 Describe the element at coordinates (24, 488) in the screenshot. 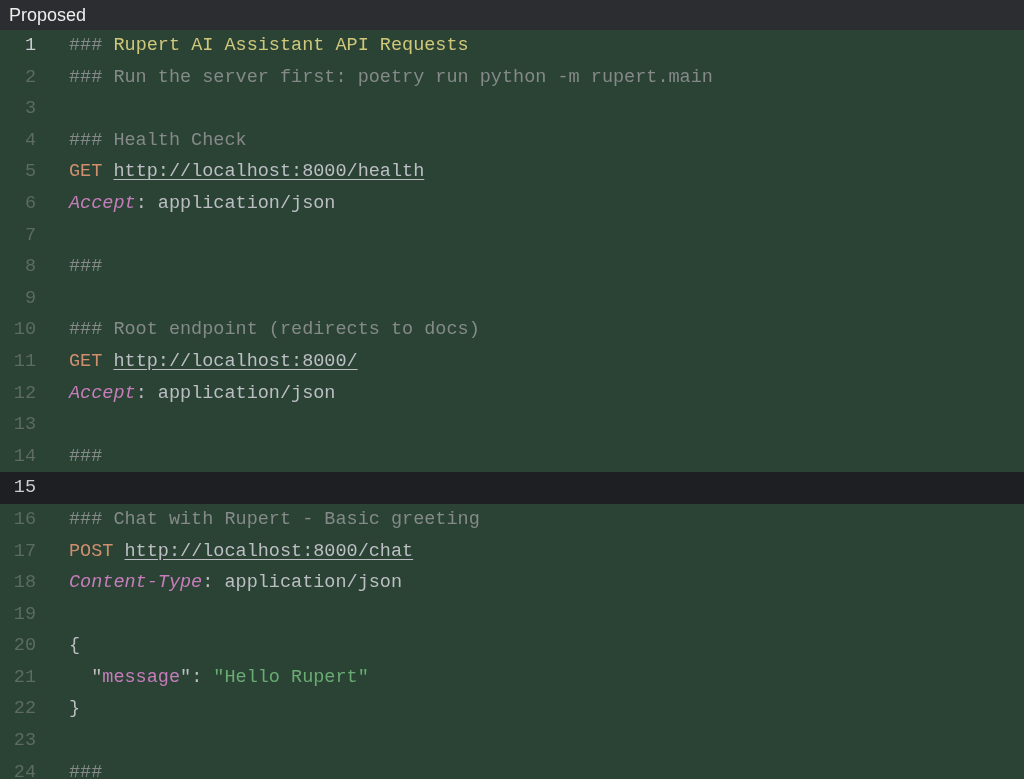

I see `line-number: 15` at that location.